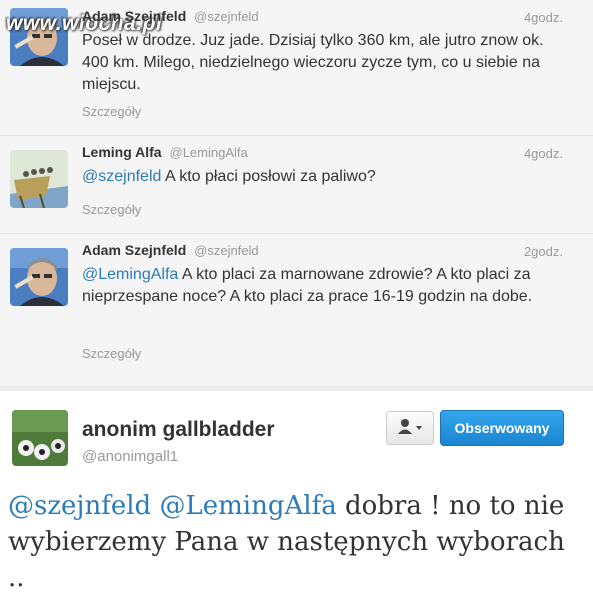  What do you see at coordinates (122, 152) in the screenshot?
I see `author-name: Leming Alfa` at bounding box center [122, 152].